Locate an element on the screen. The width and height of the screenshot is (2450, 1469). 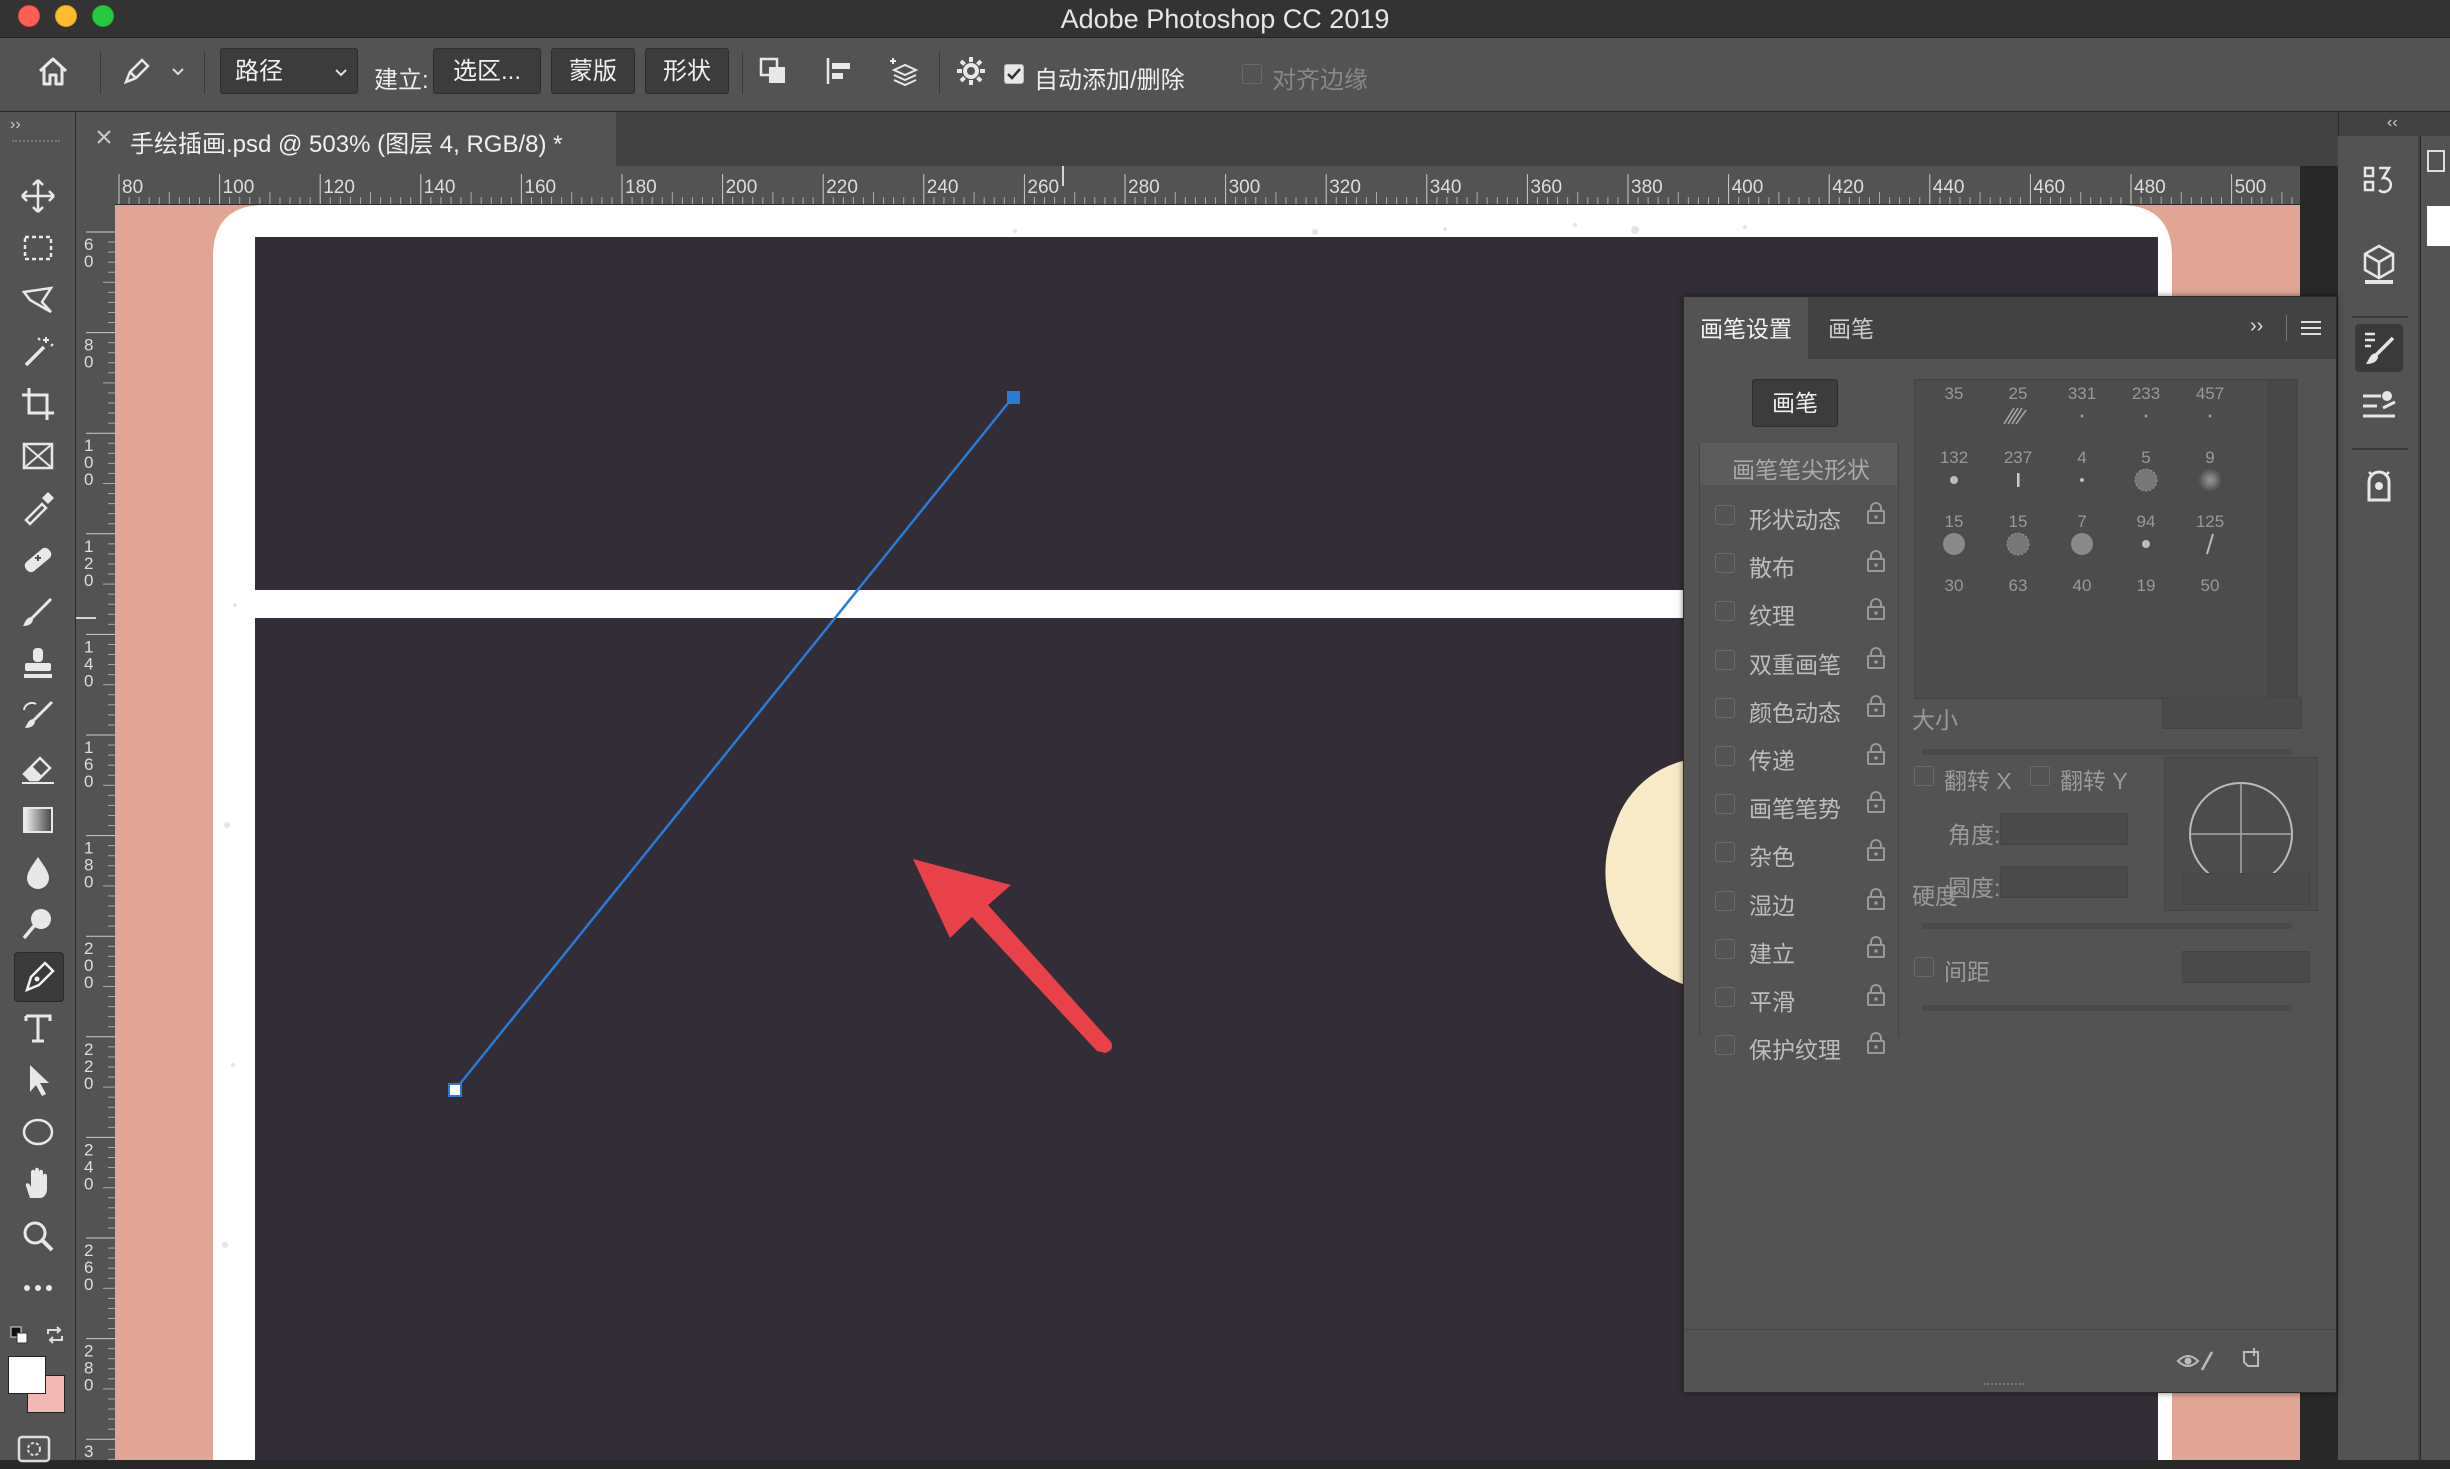
color-edge-swatch is located at coordinates (2438, 226).